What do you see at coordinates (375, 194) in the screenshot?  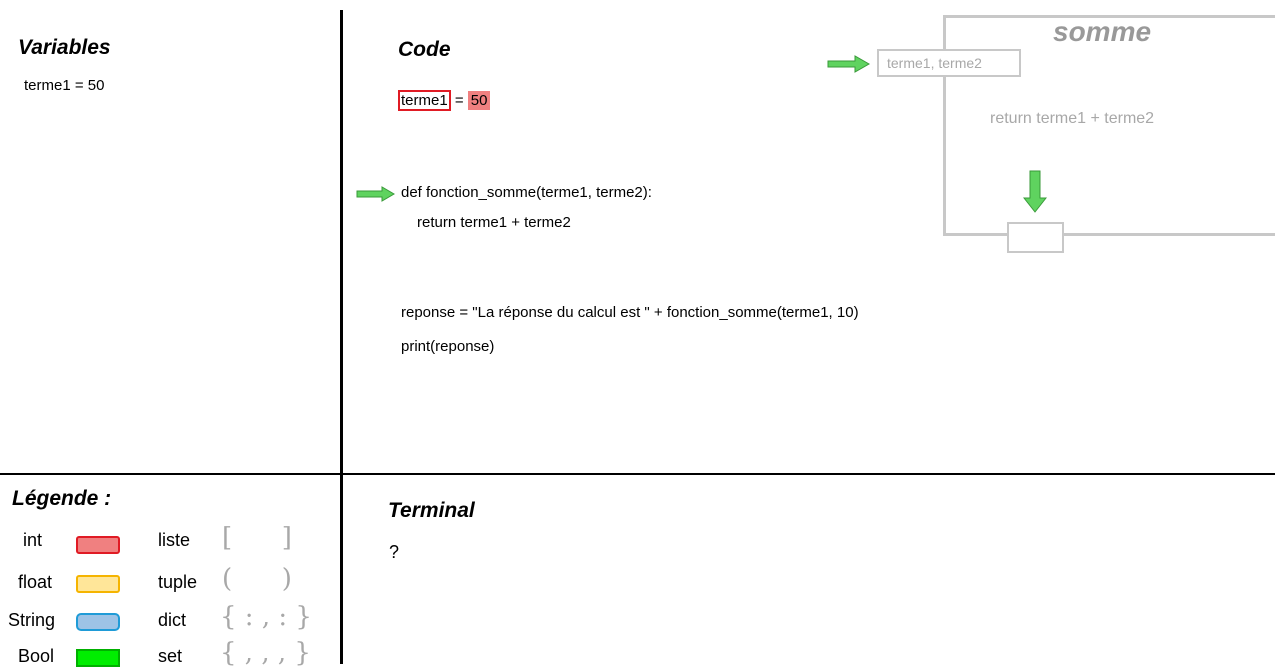 I see `execution-arrow-icon` at bounding box center [375, 194].